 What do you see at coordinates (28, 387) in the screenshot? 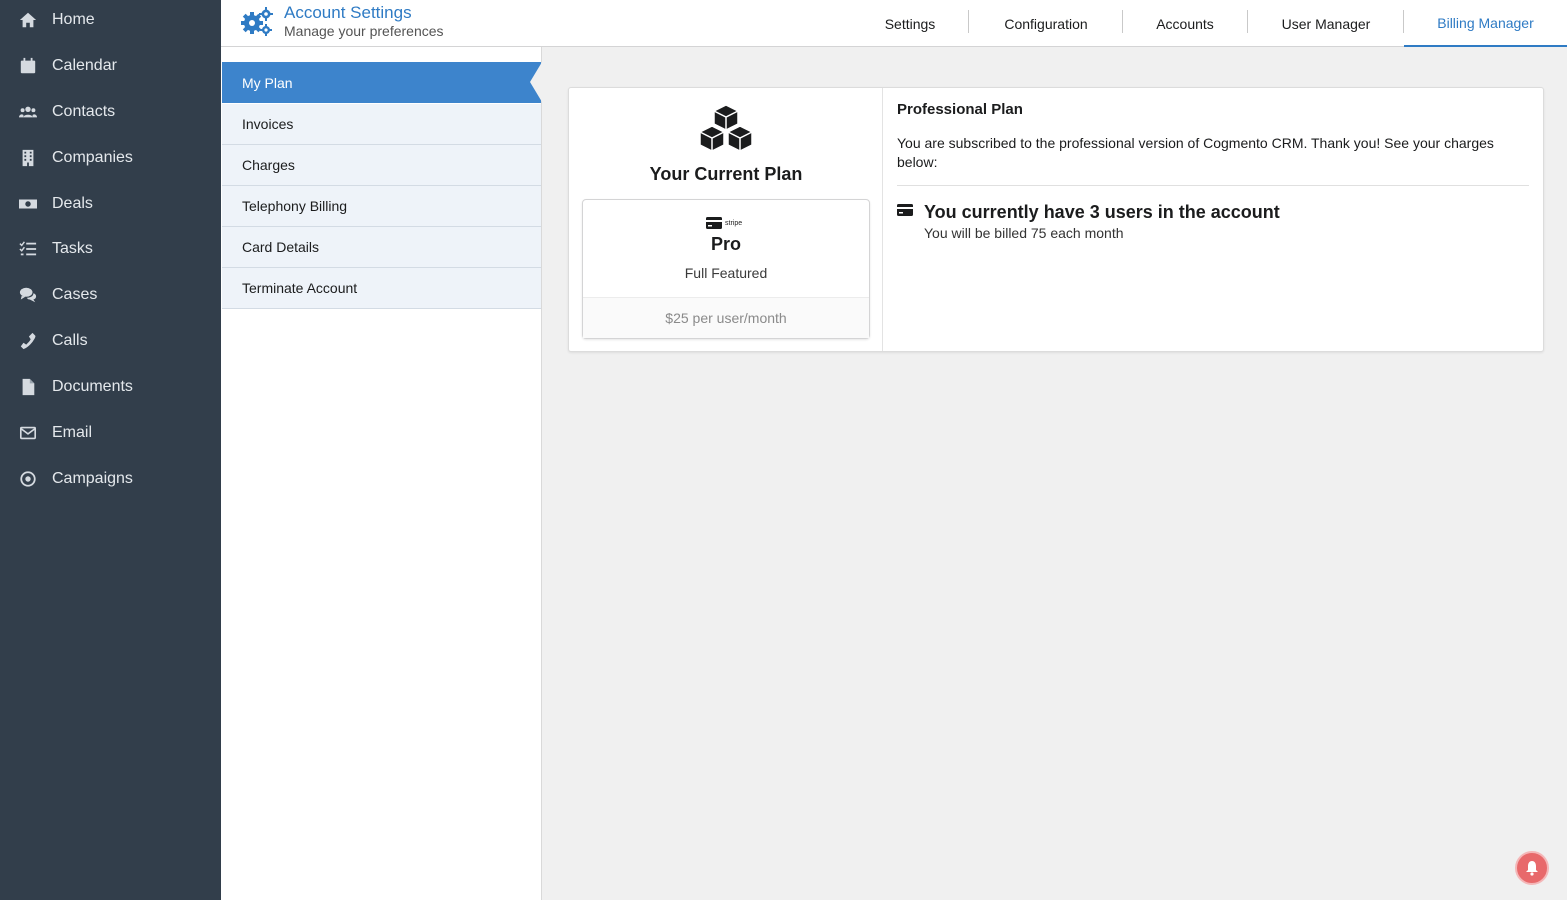
I see `file-icon` at bounding box center [28, 387].